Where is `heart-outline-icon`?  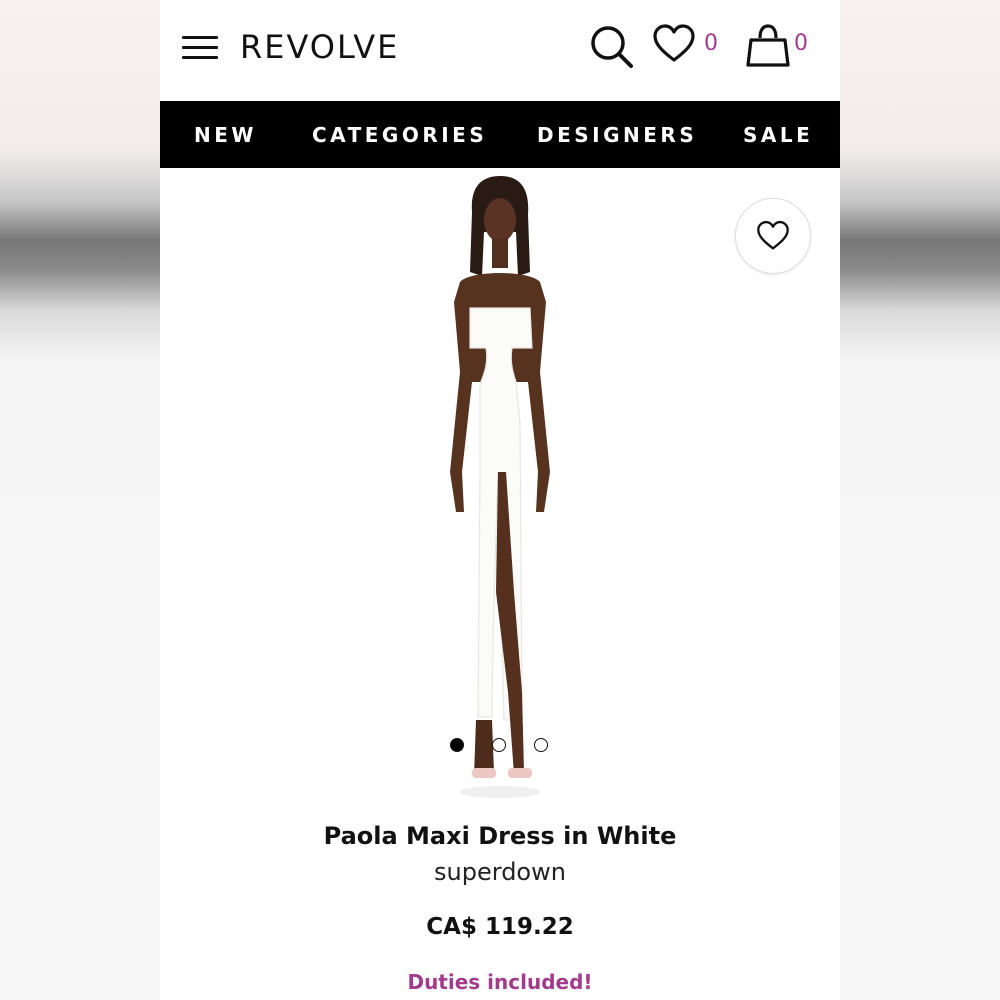 heart-outline-icon is located at coordinates (773, 235).